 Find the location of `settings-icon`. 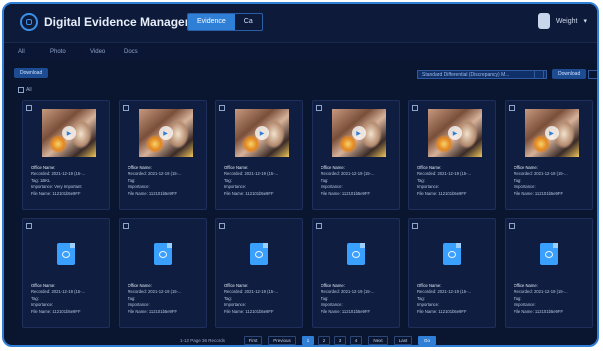

settings-icon is located at coordinates (592, 74).